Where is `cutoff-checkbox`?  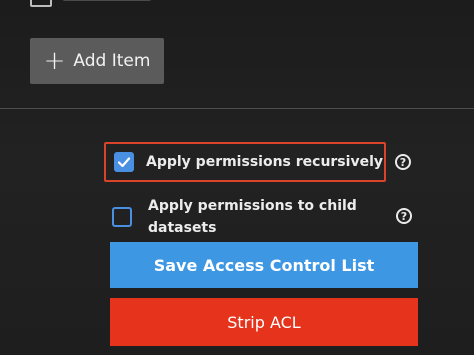
cutoff-checkbox is located at coordinates (41, 3).